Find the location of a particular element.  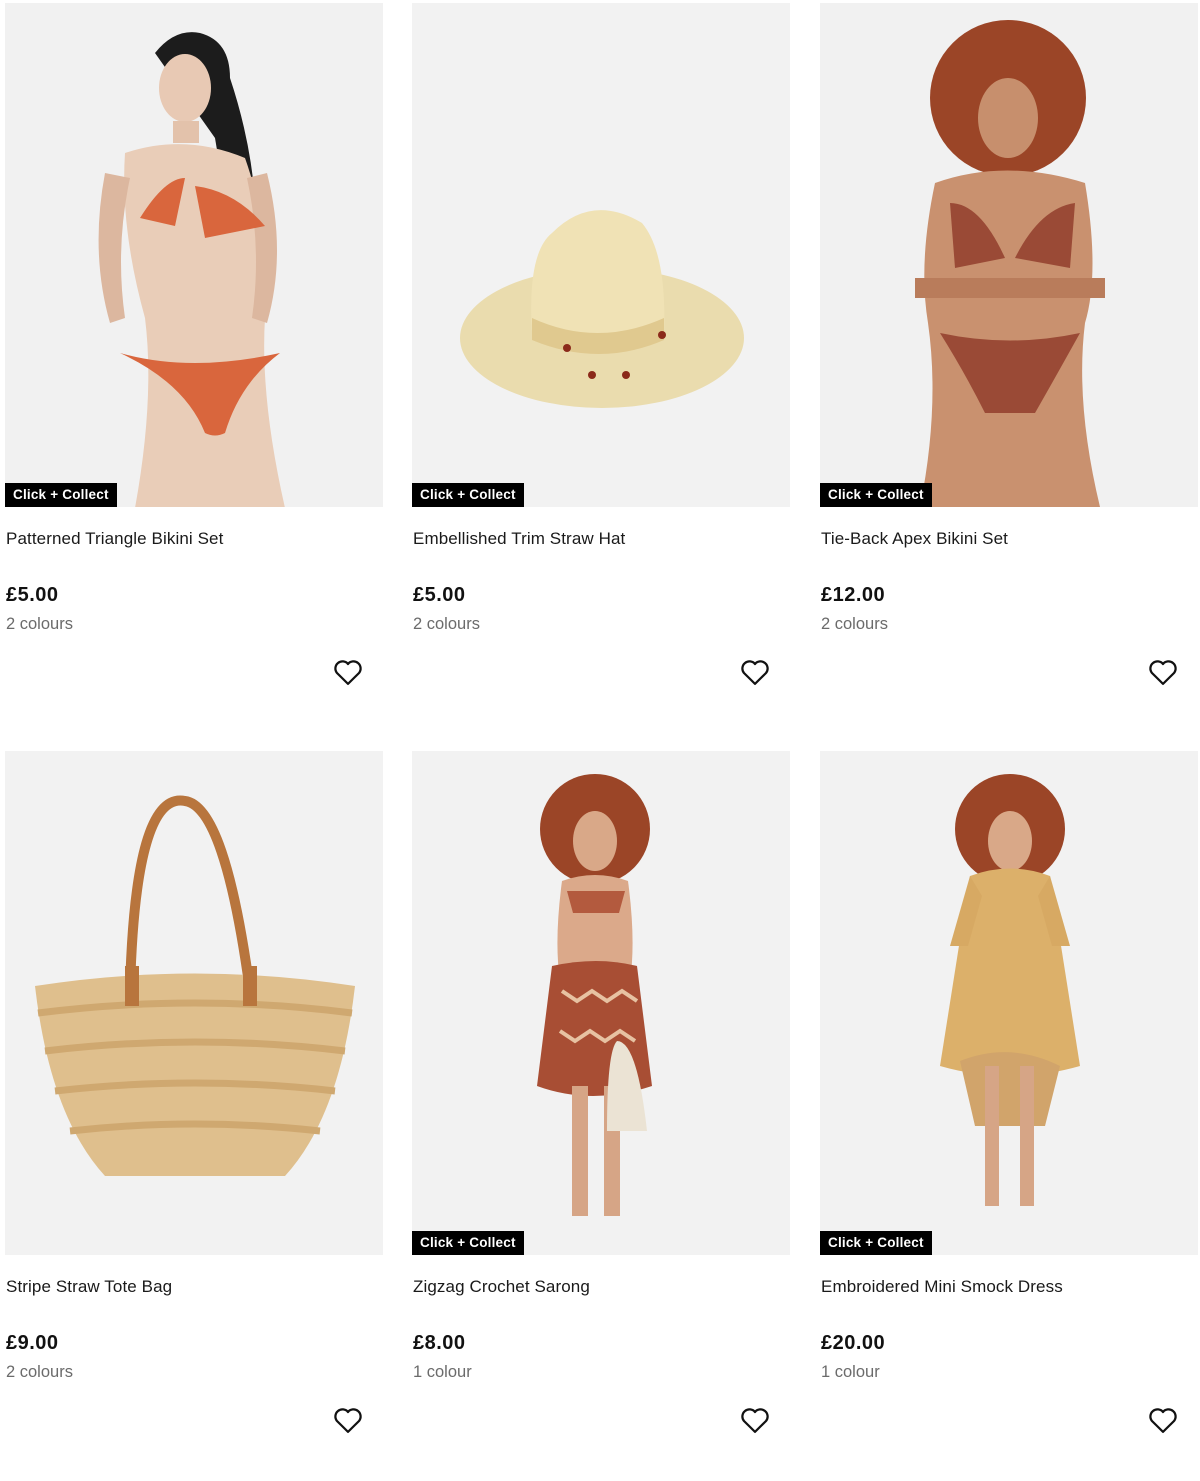

product-name: Tie-Back Apex Bikini Set is located at coordinates (914, 539).